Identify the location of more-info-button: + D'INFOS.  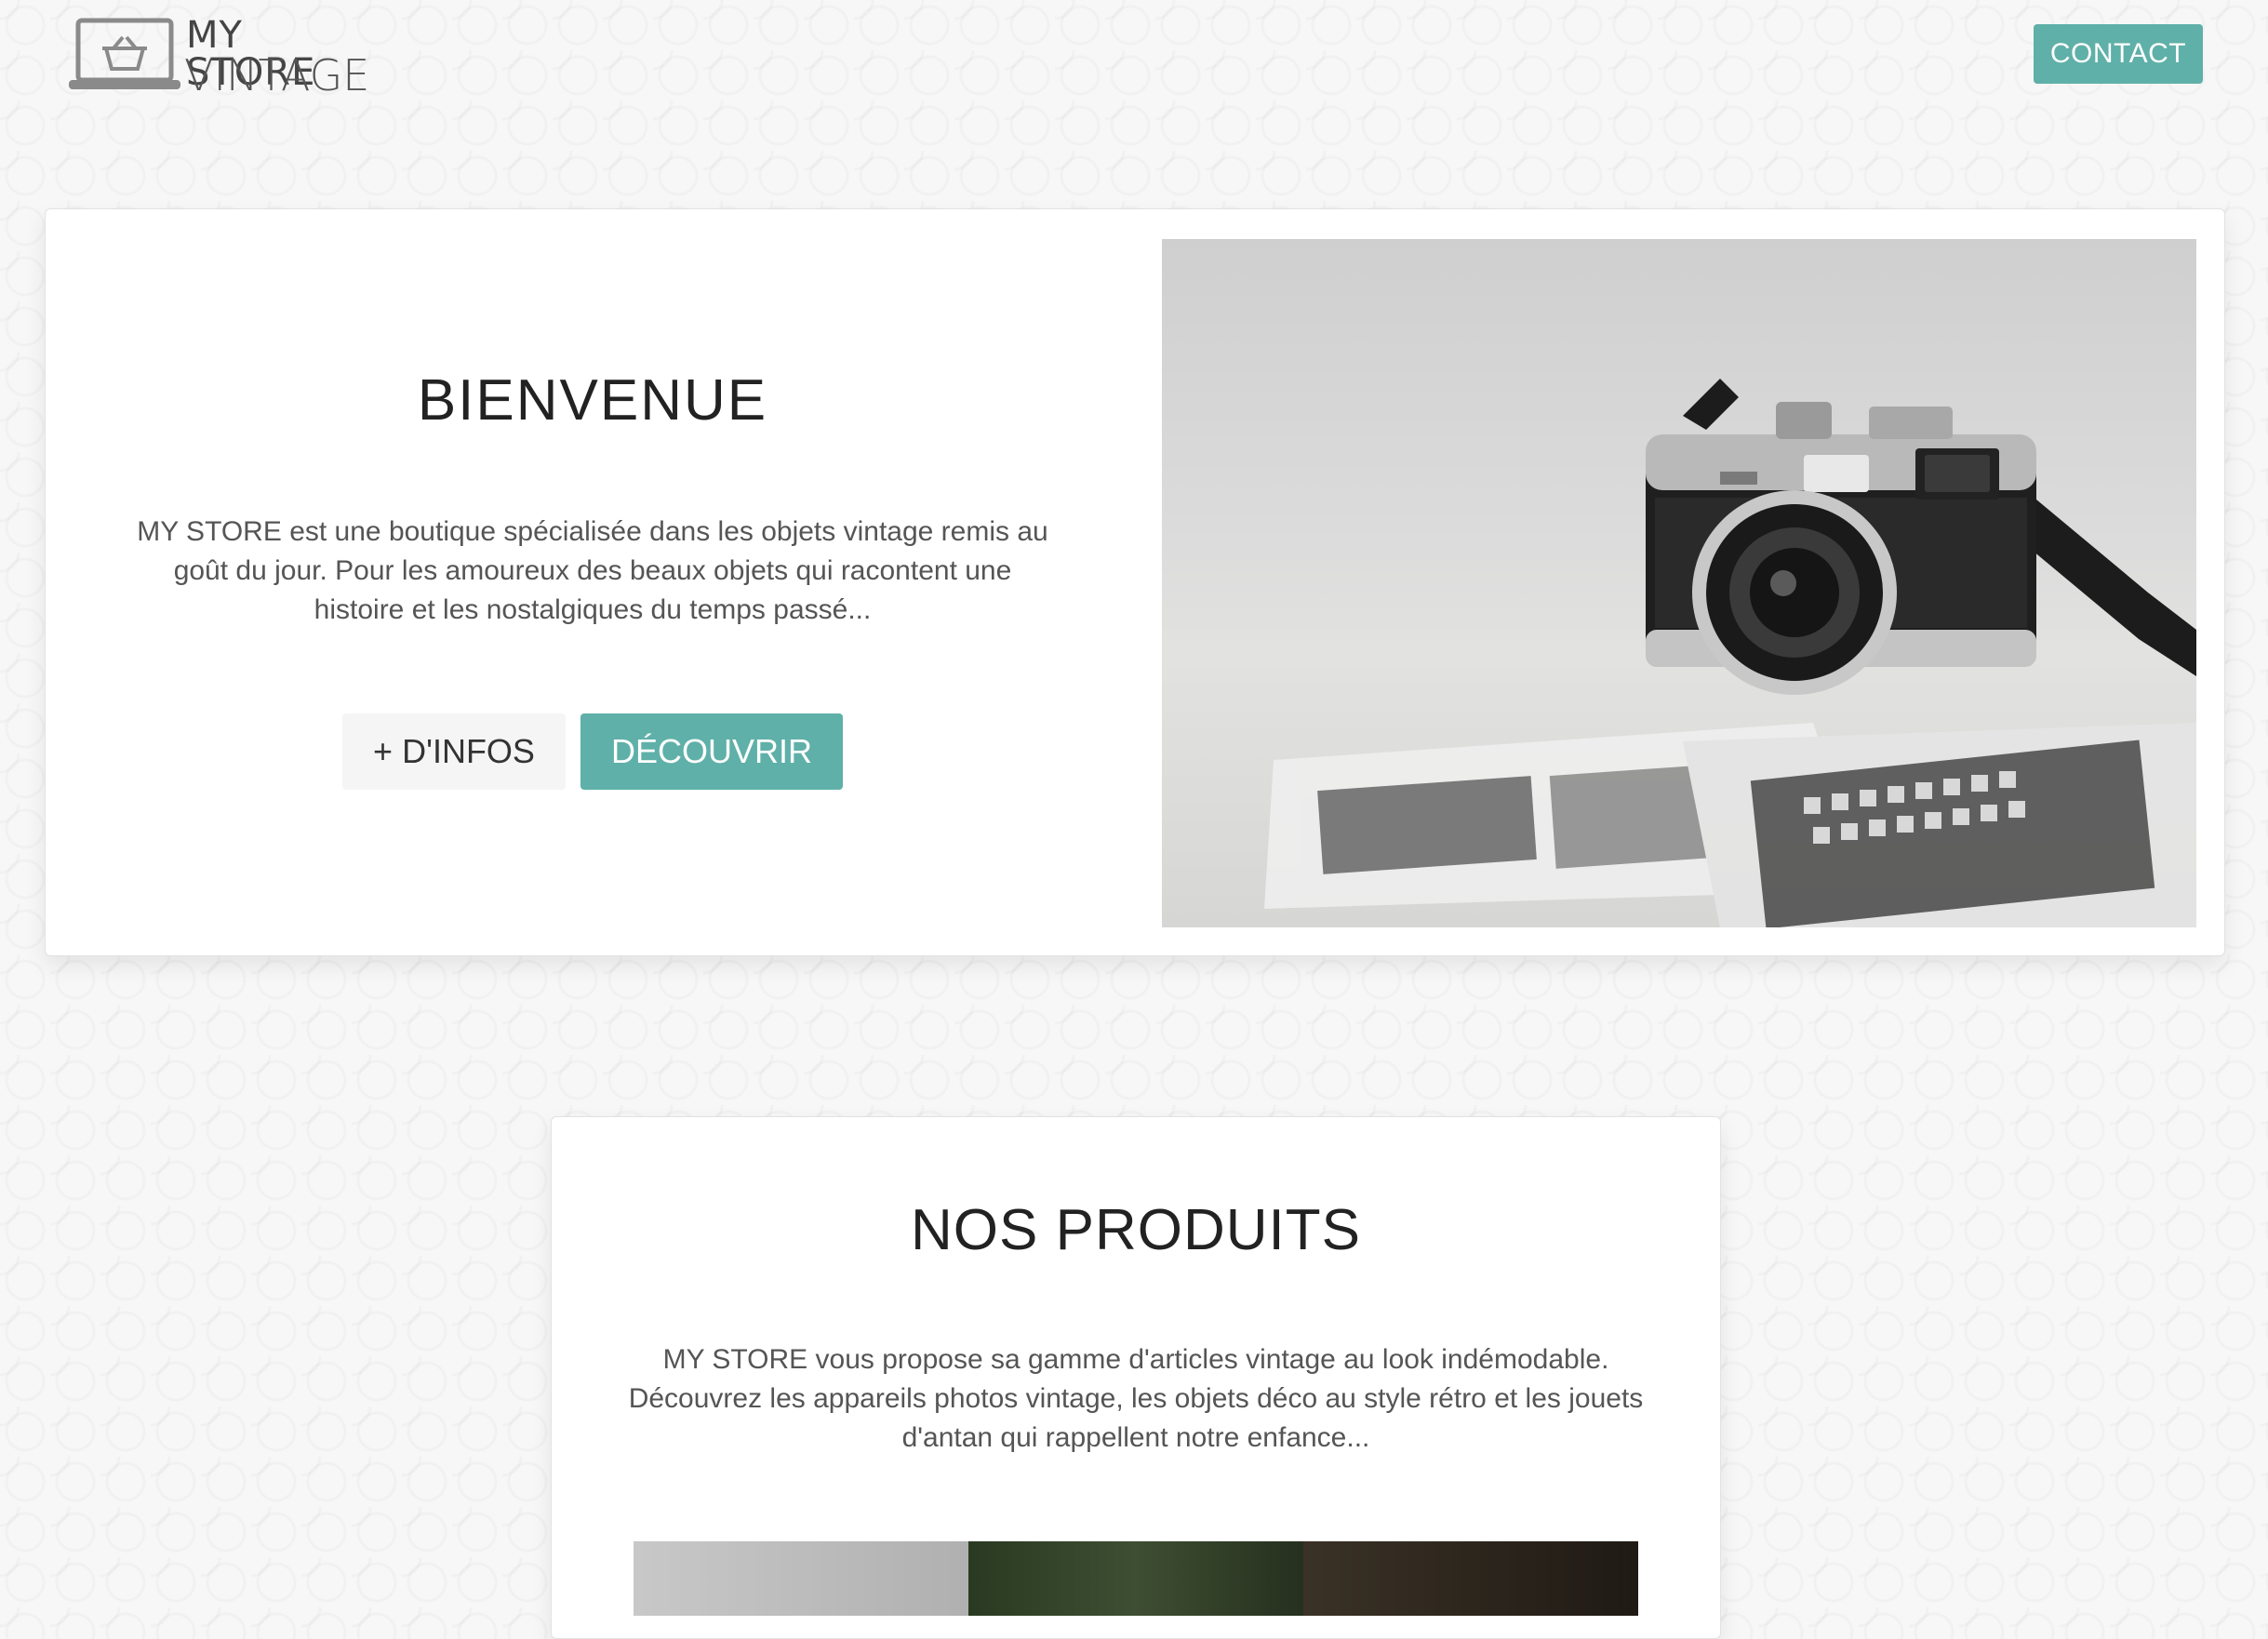
(454, 751).